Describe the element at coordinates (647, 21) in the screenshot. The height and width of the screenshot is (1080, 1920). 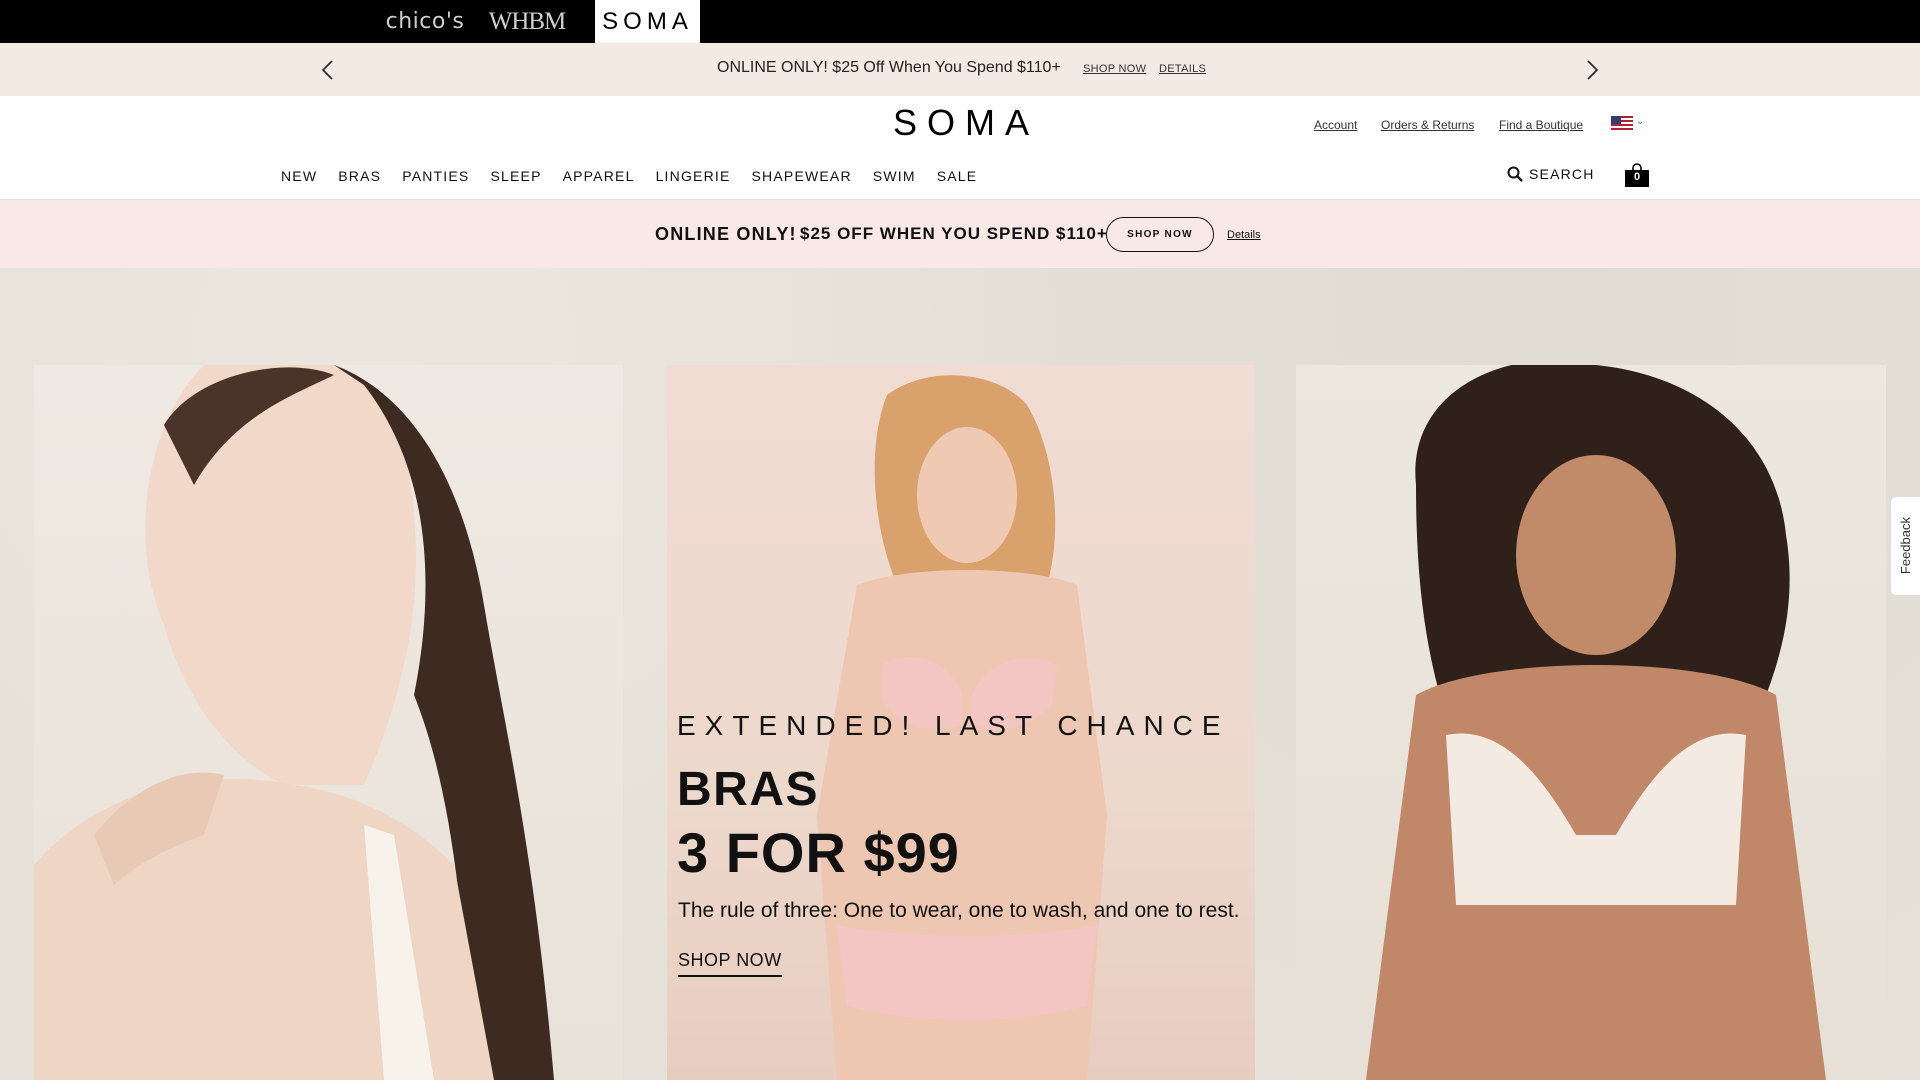
I see `brand-link-soma: SOMA` at that location.